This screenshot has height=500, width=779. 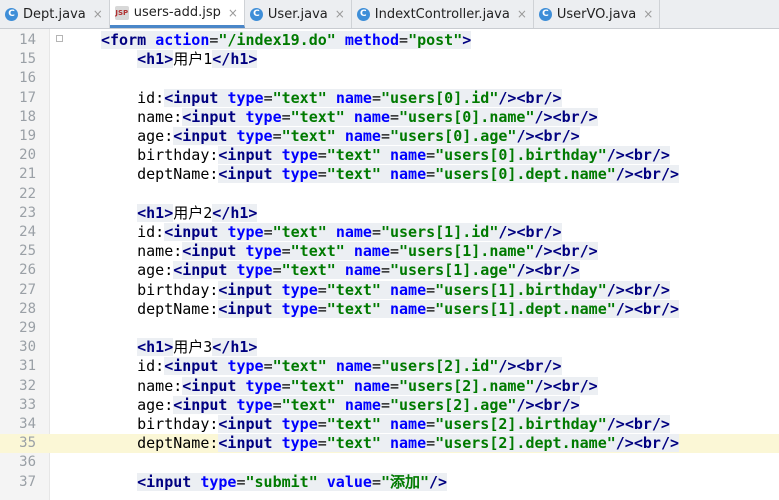 What do you see at coordinates (389, 78) in the screenshot?
I see `code-line: 16` at bounding box center [389, 78].